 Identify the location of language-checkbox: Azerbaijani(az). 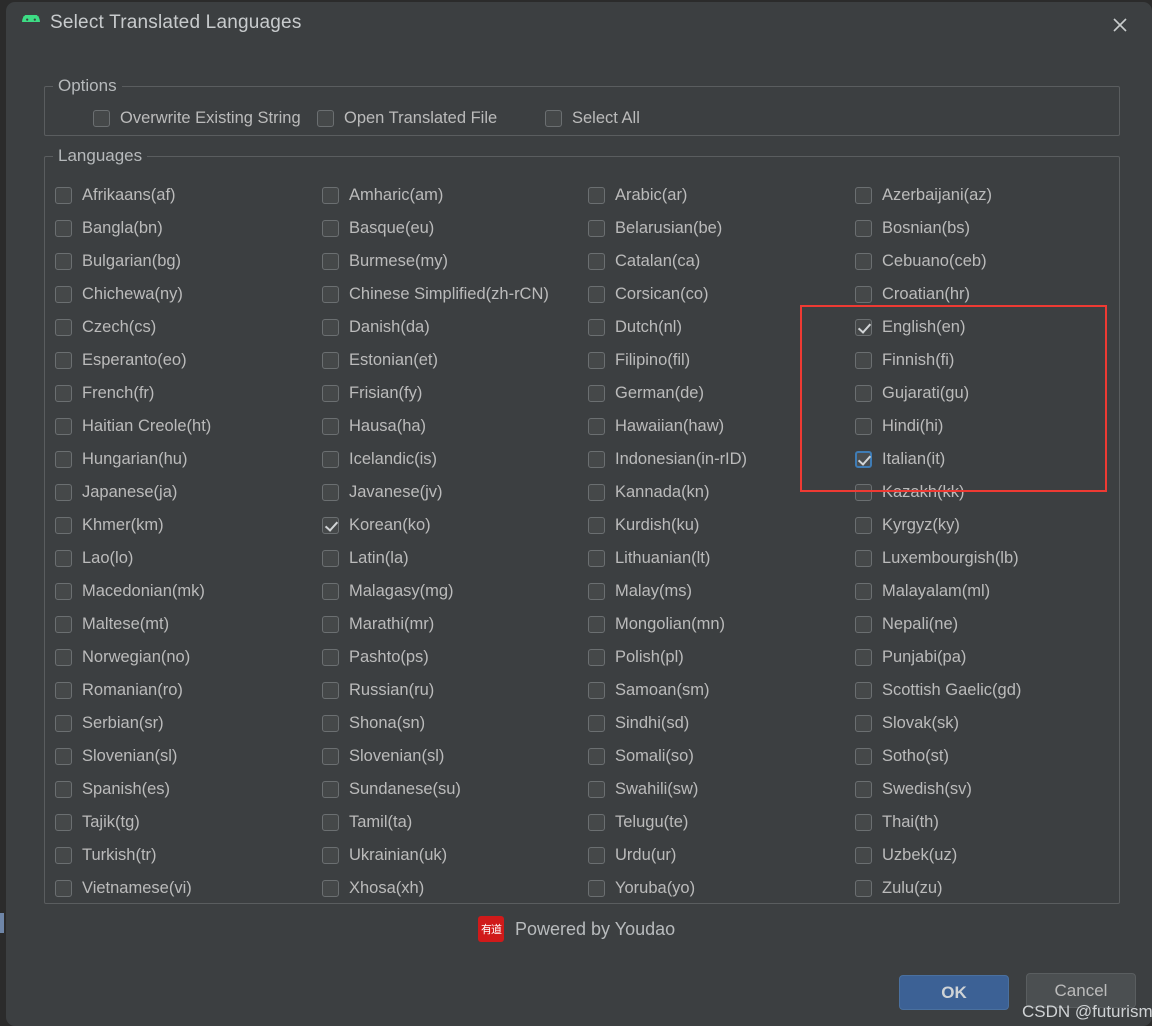
(923, 195).